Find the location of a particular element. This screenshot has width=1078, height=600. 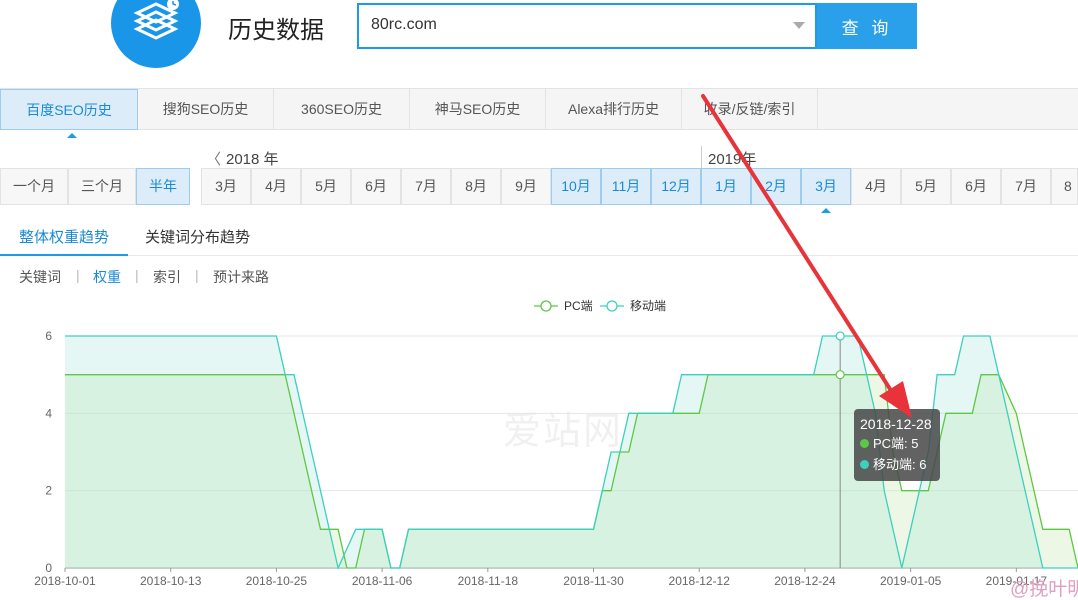

range-half-year: 半年 is located at coordinates (163, 186).